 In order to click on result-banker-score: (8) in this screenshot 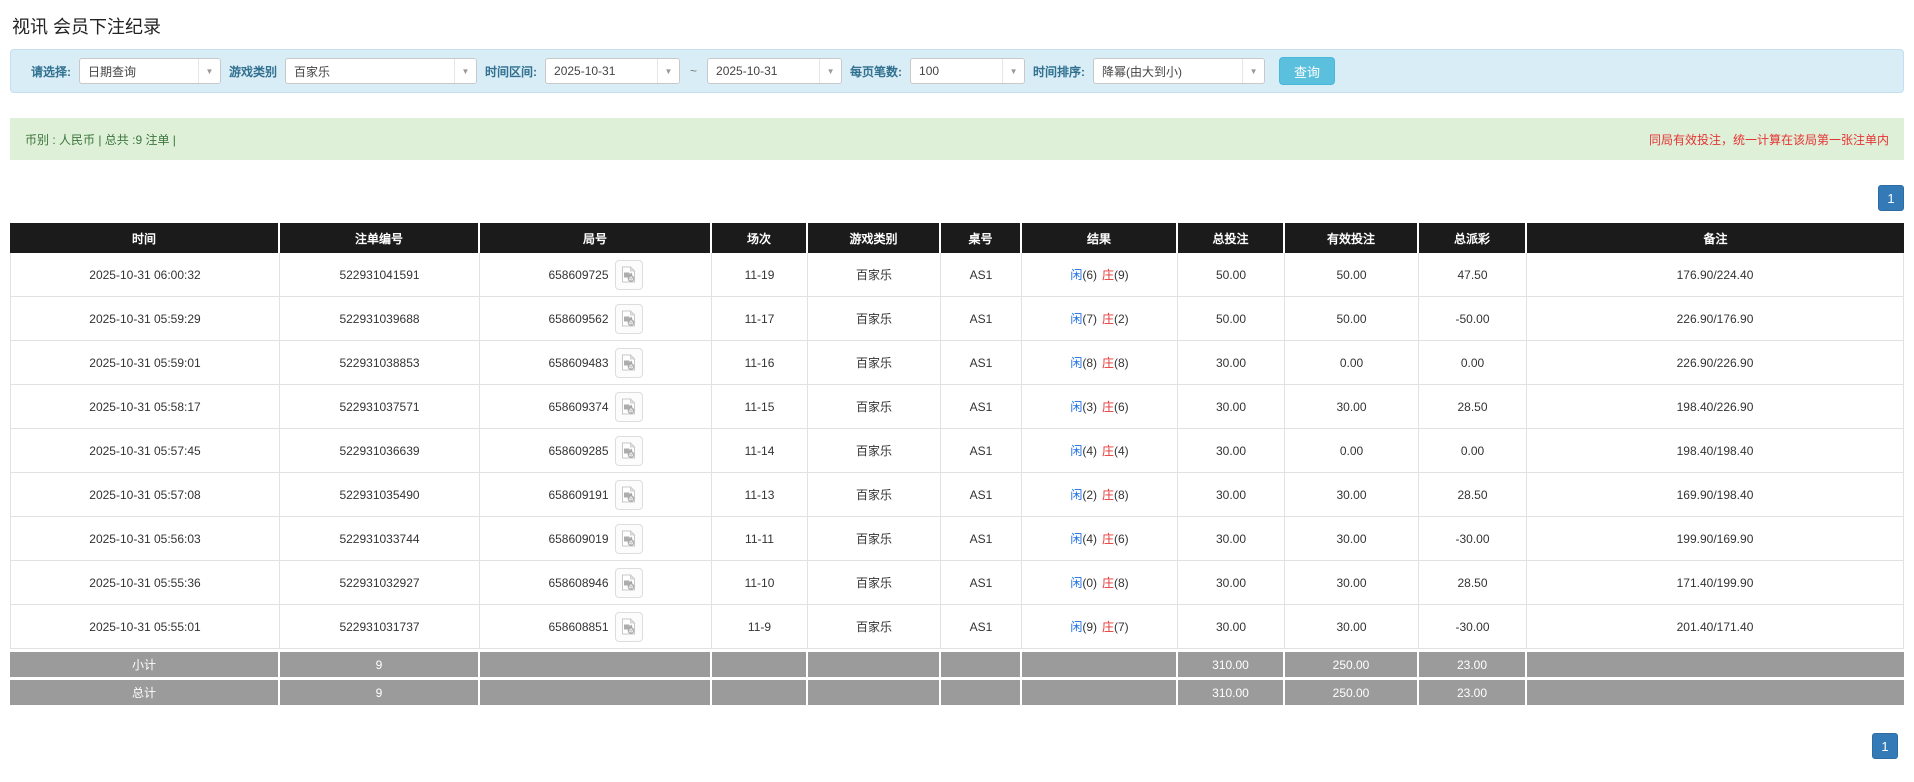, I will do `click(1121, 363)`.